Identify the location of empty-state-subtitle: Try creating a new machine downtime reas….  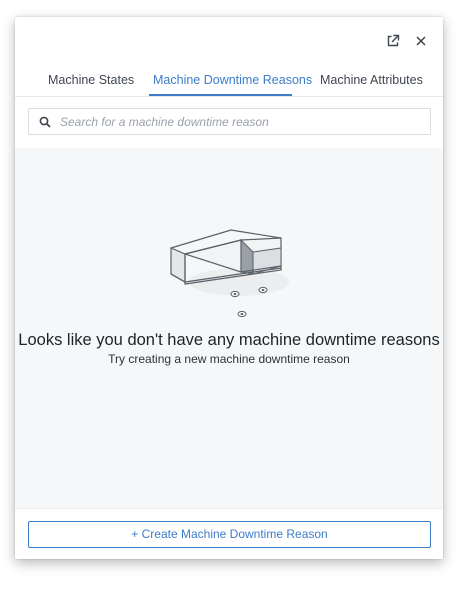
(229, 359).